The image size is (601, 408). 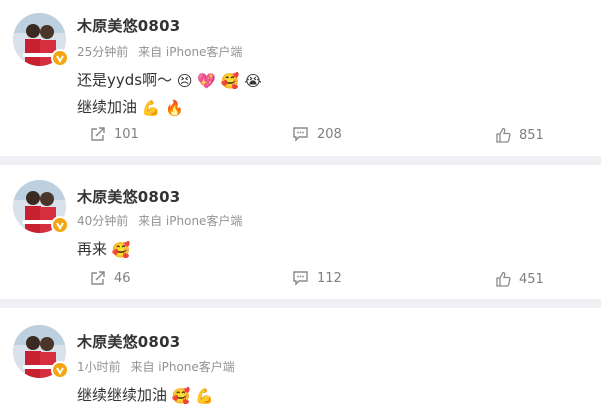 I want to click on comment-count: 112, so click(x=329, y=278).